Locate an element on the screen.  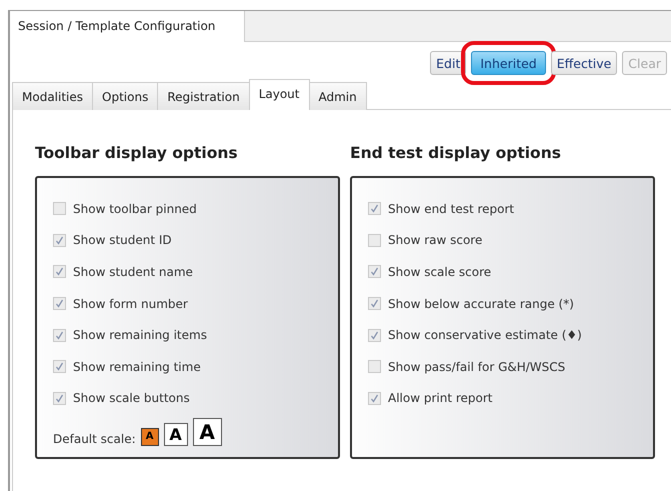
option-label: Show raw score is located at coordinates (435, 240).